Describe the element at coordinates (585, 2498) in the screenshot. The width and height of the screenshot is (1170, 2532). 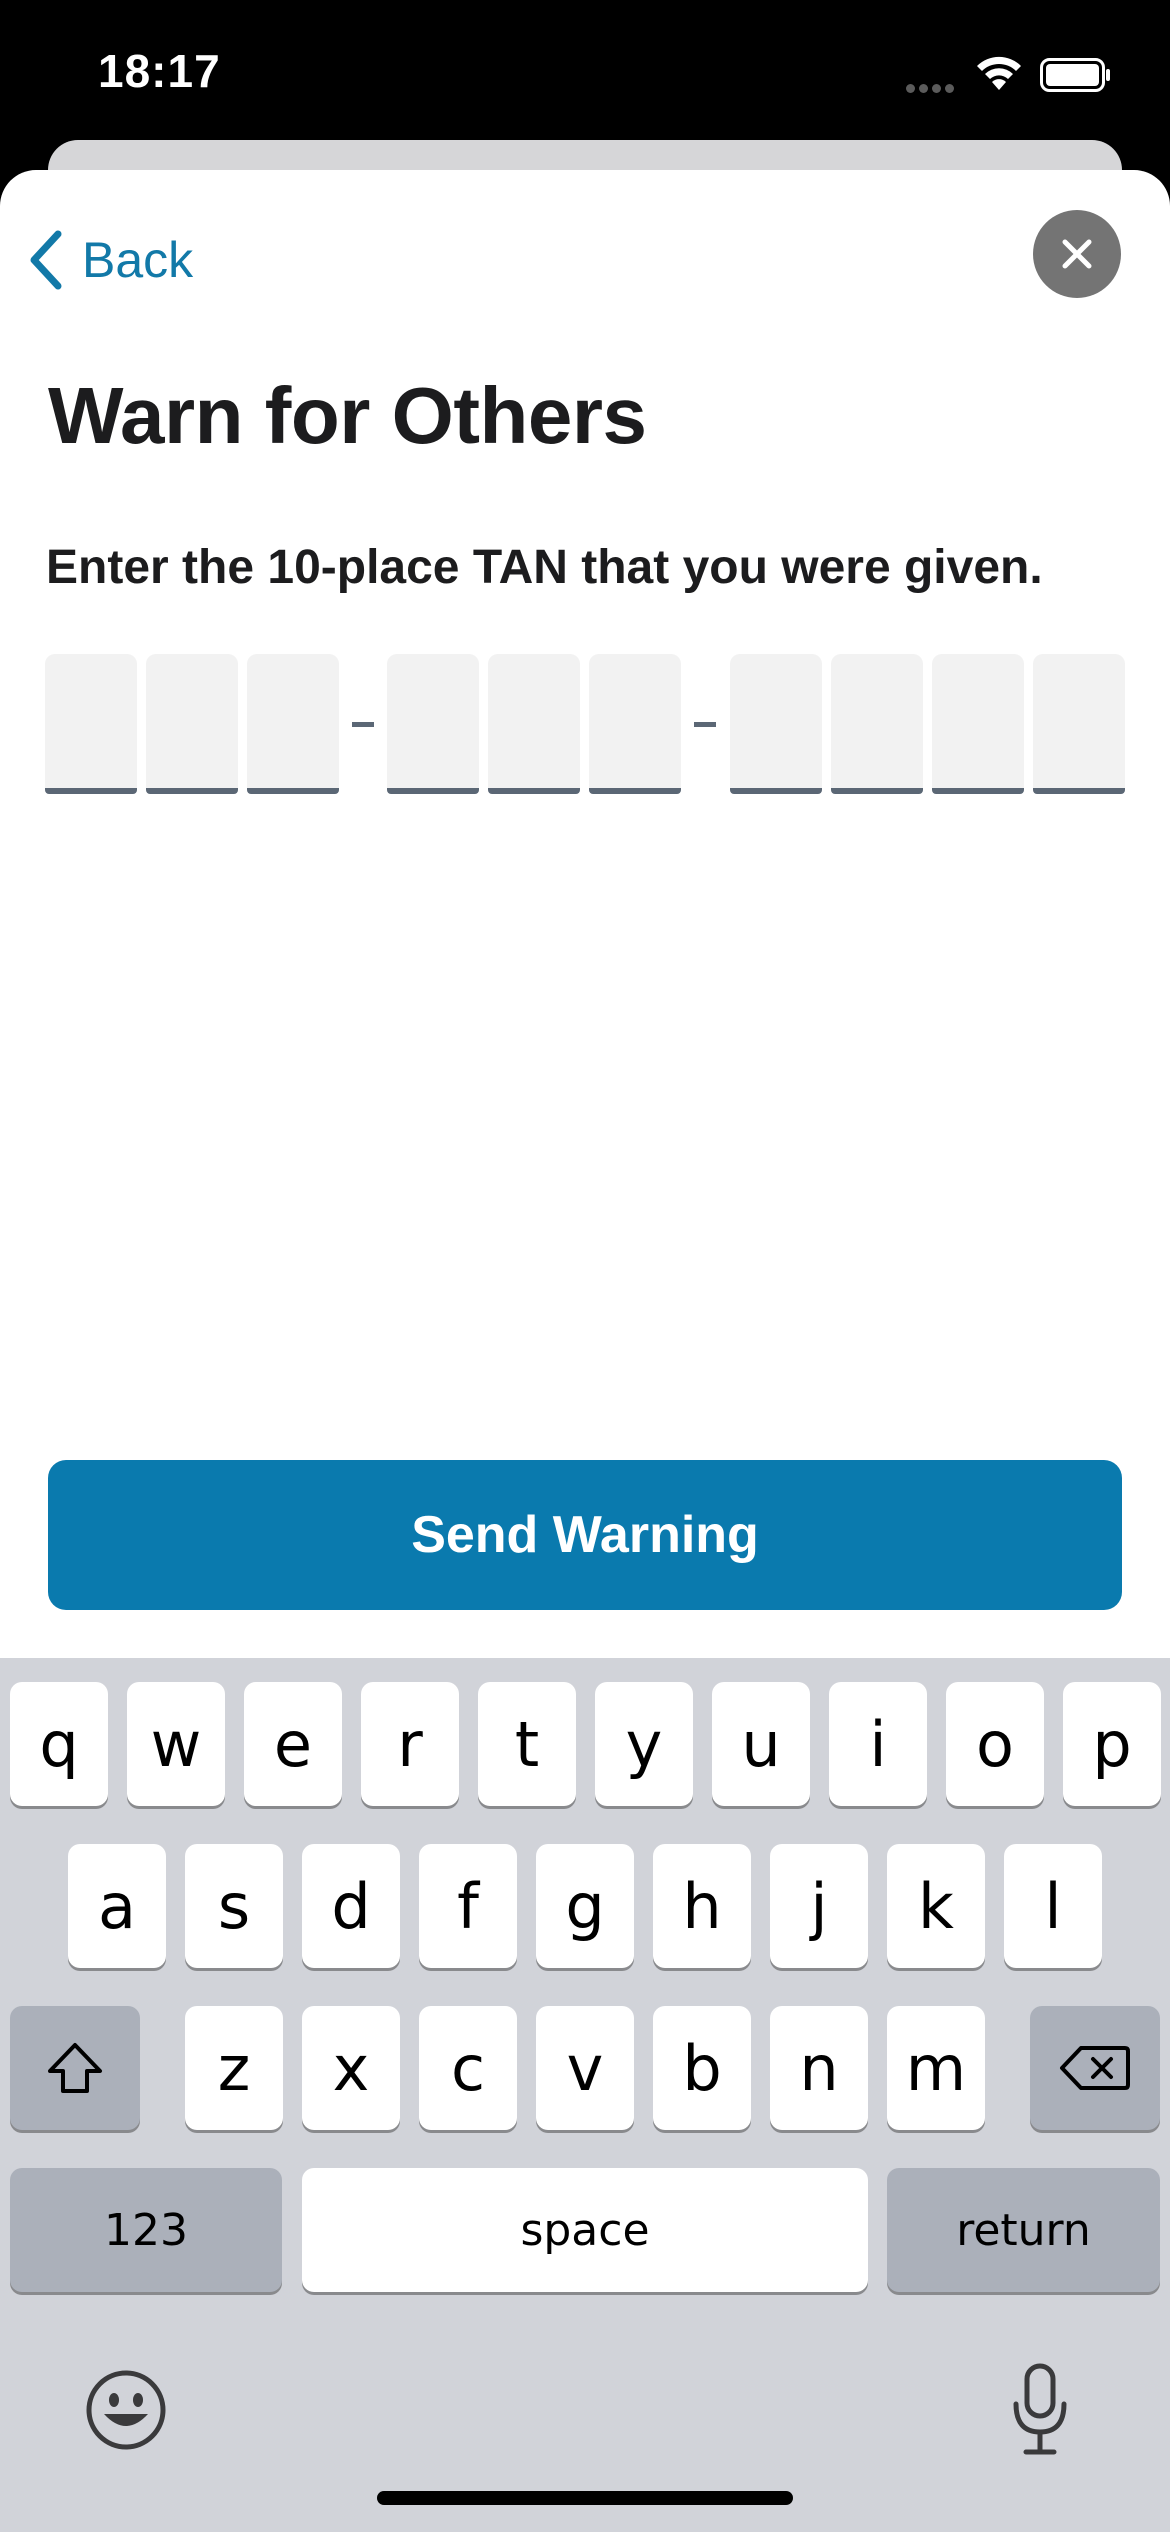
I see `home-indicator` at that location.